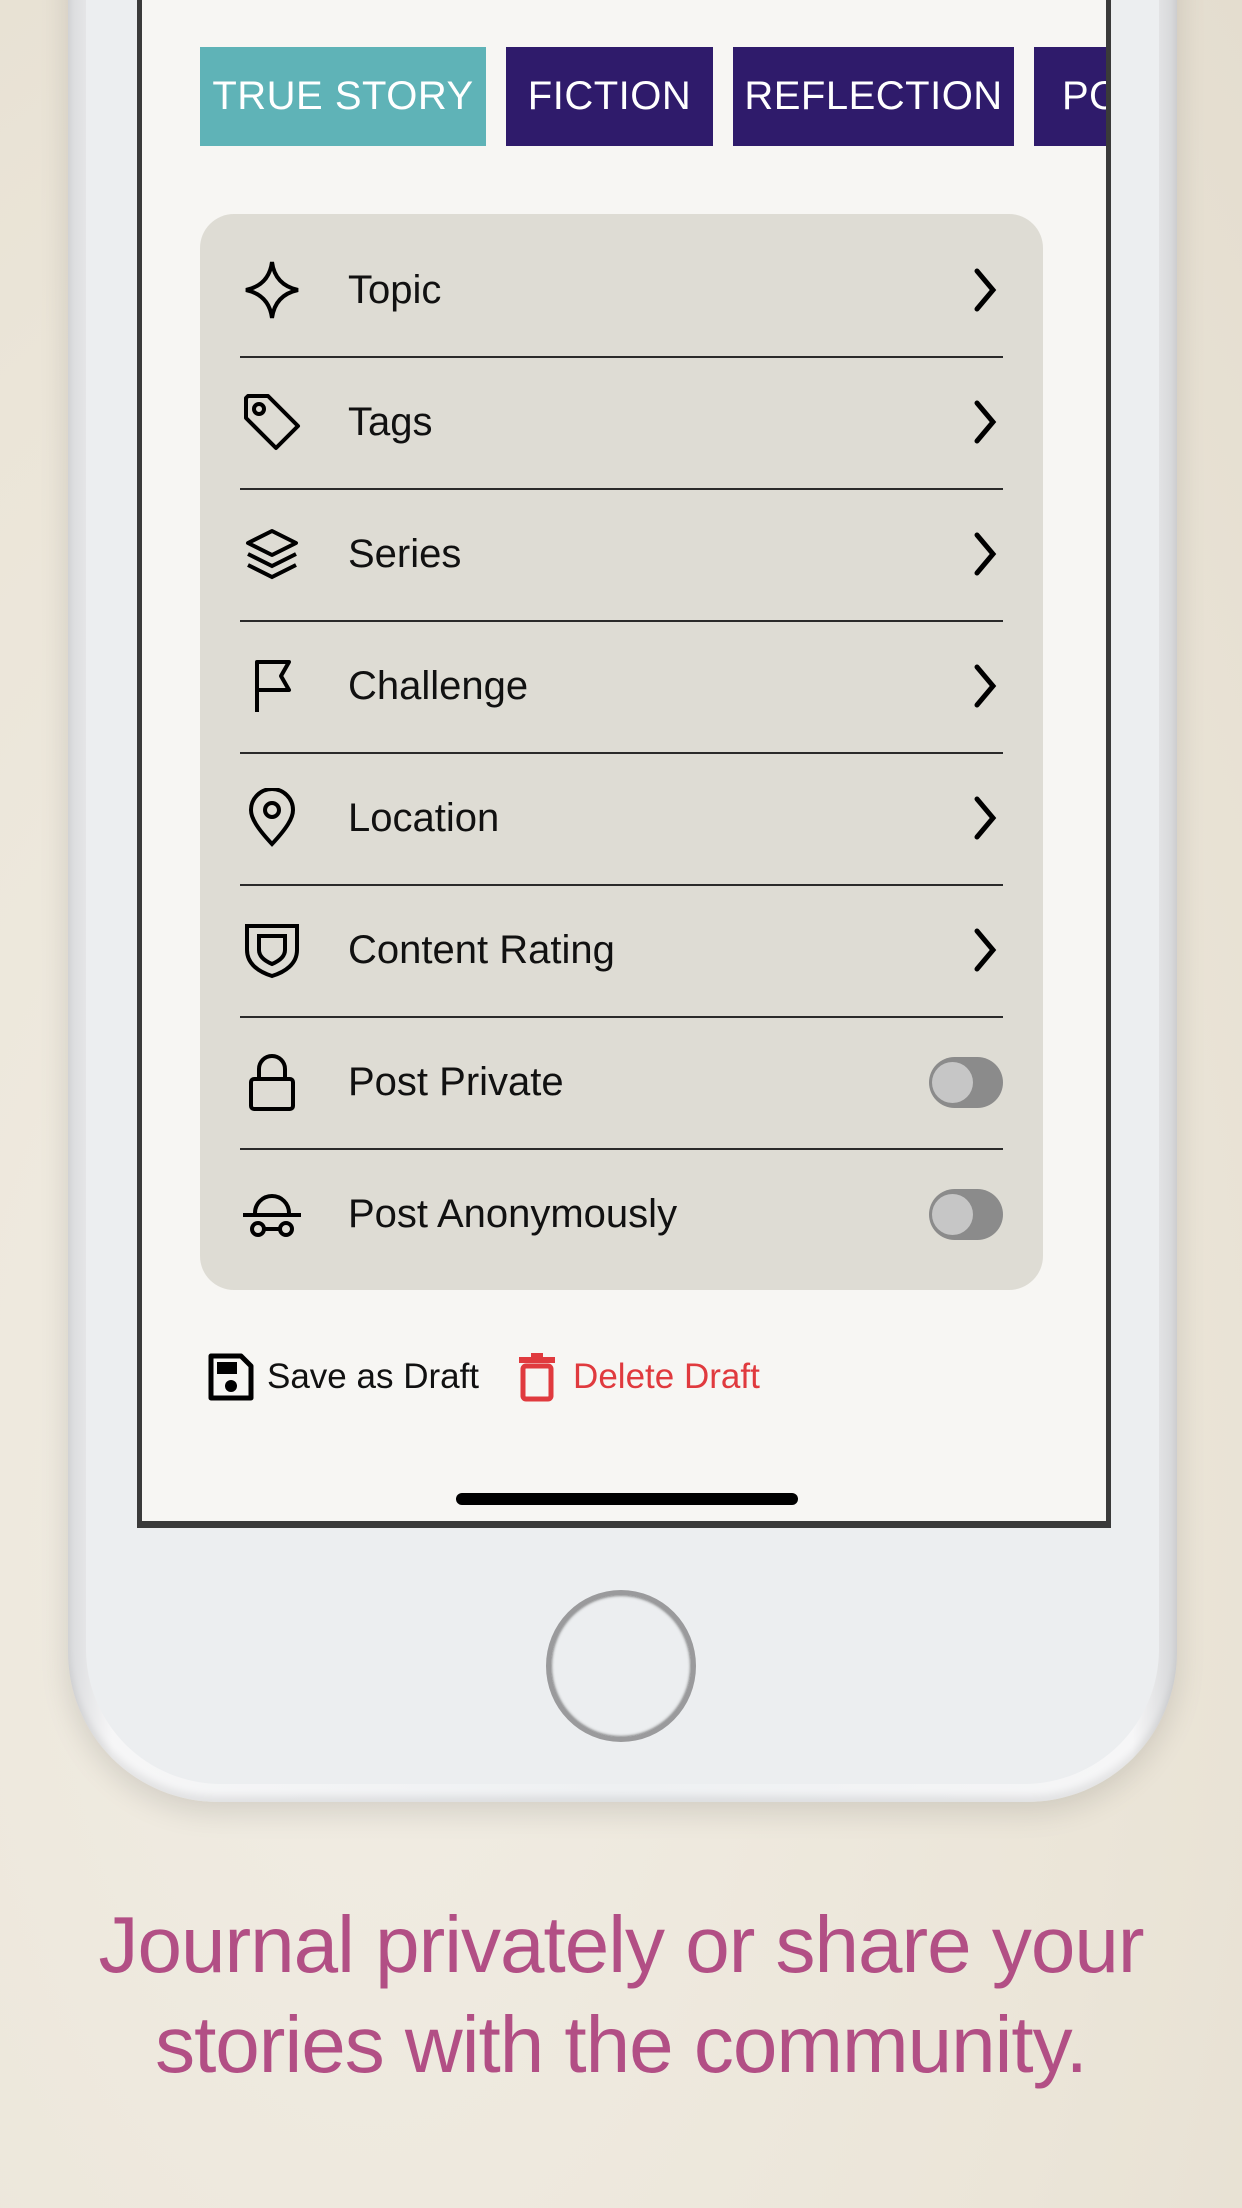 The width and height of the screenshot is (1242, 2208). Describe the element at coordinates (621, 1666) in the screenshot. I see `home-button` at that location.